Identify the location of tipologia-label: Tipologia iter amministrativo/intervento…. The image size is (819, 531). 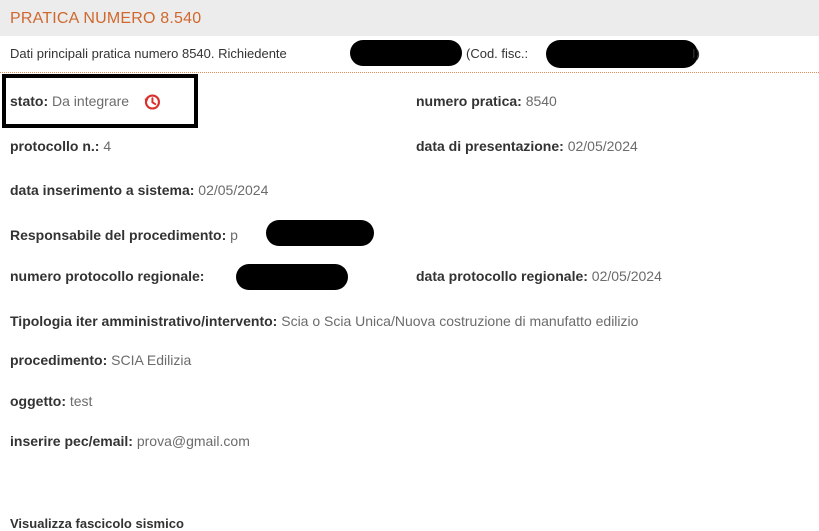
(144, 321).